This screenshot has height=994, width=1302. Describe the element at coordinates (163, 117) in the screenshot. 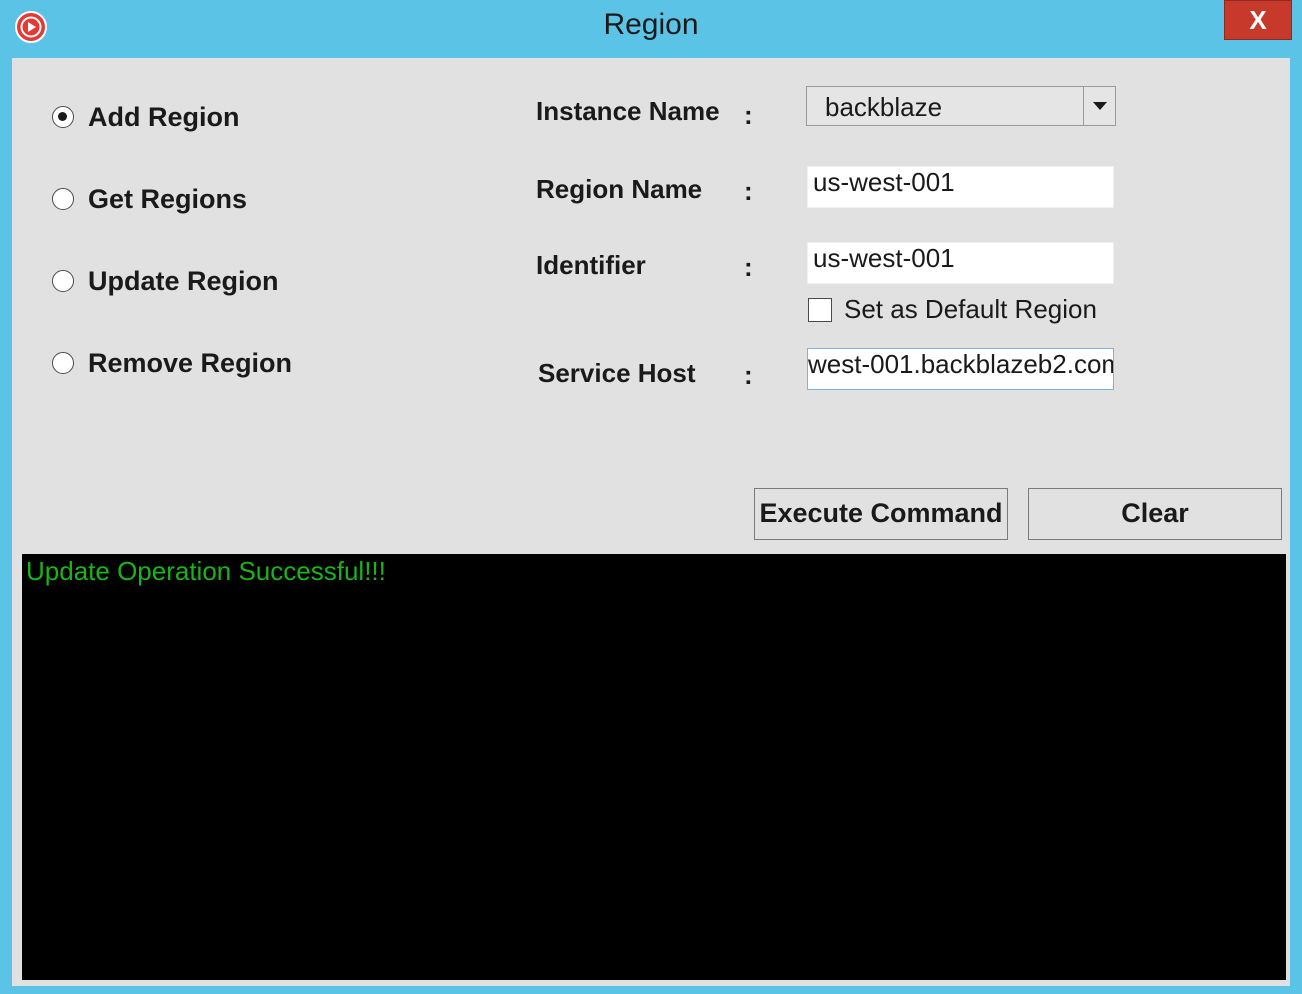

I see `radio-label-add-region: Add Region` at that location.